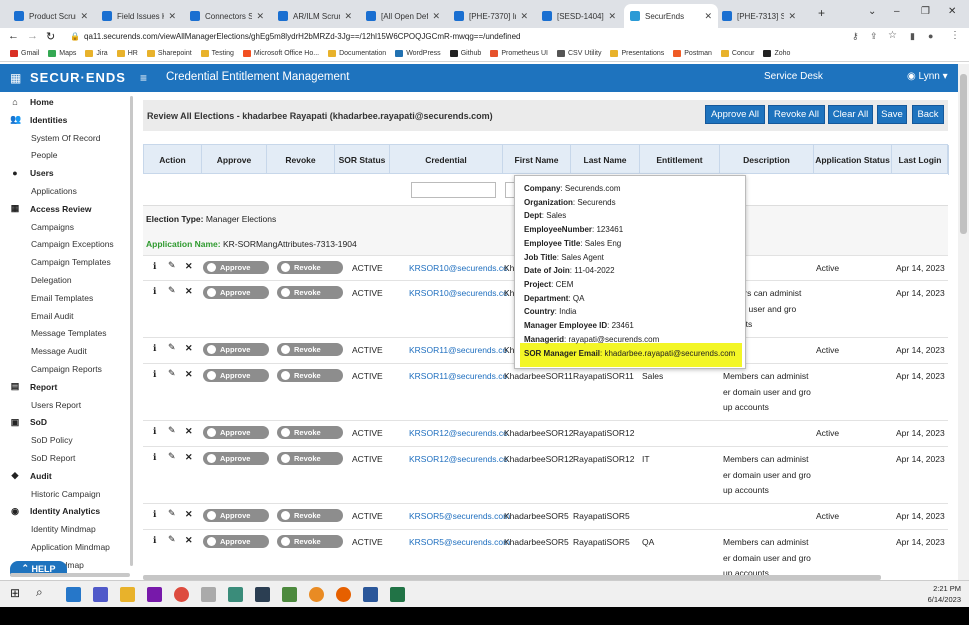  I want to click on apps-grid-icon: ▦, so click(15, 78).